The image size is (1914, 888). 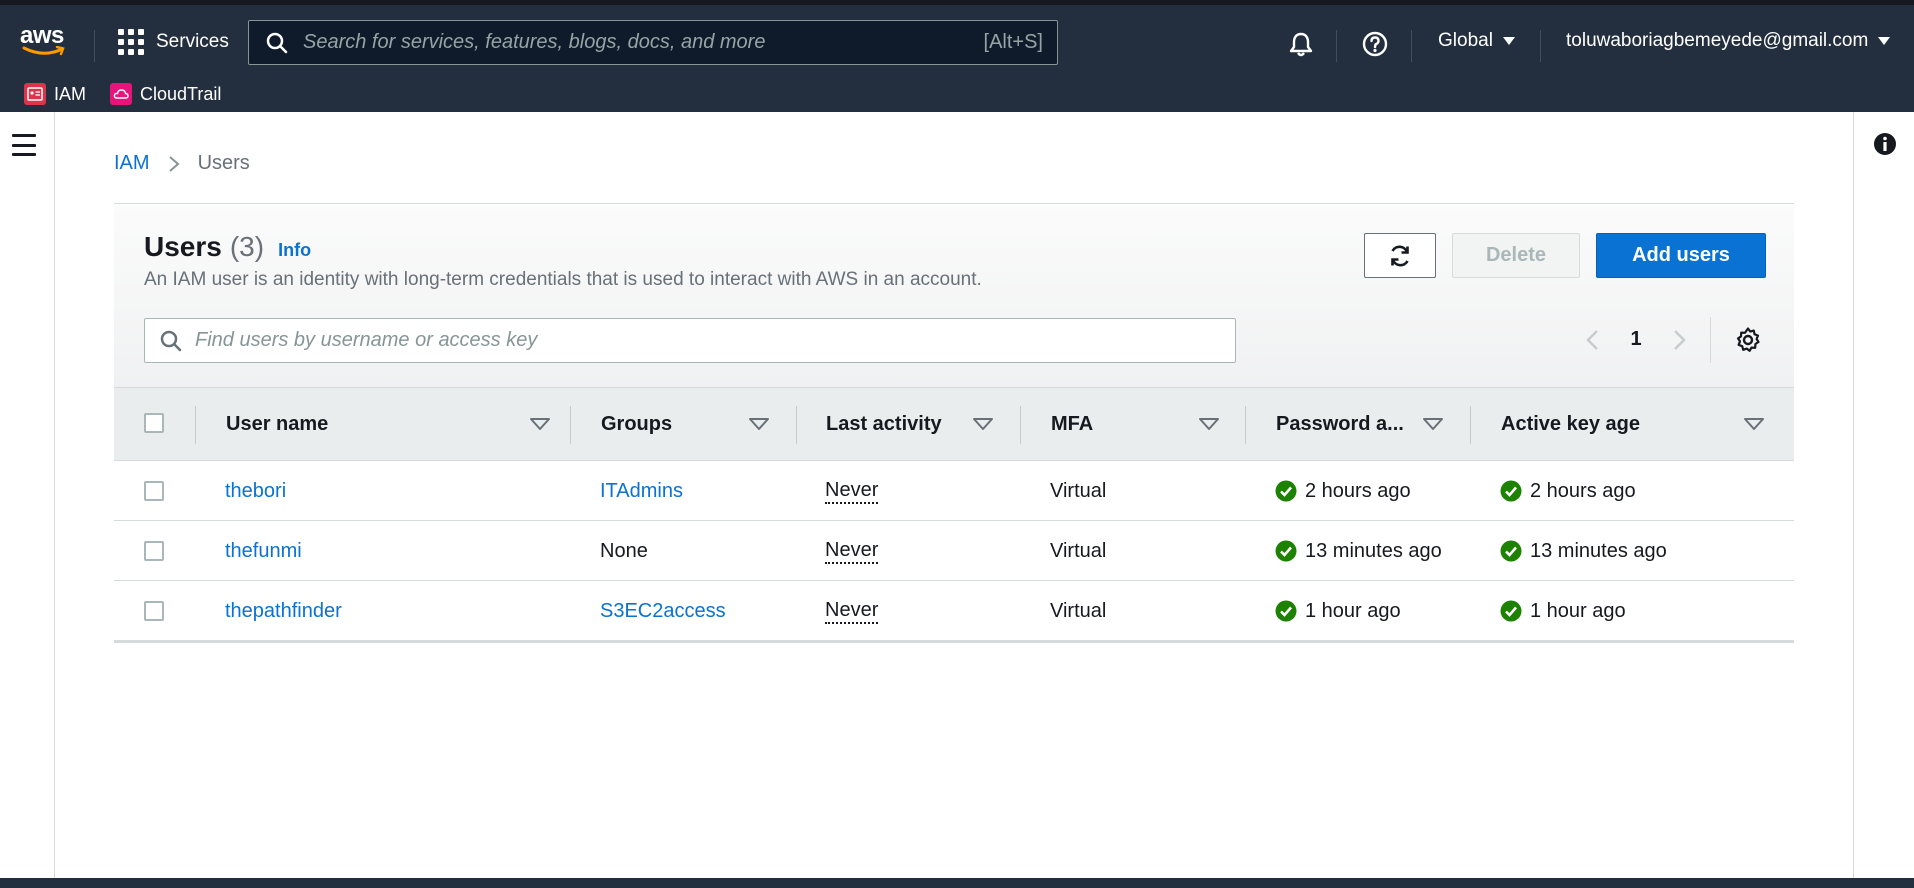 I want to click on column-label: Groups, so click(x=637, y=423).